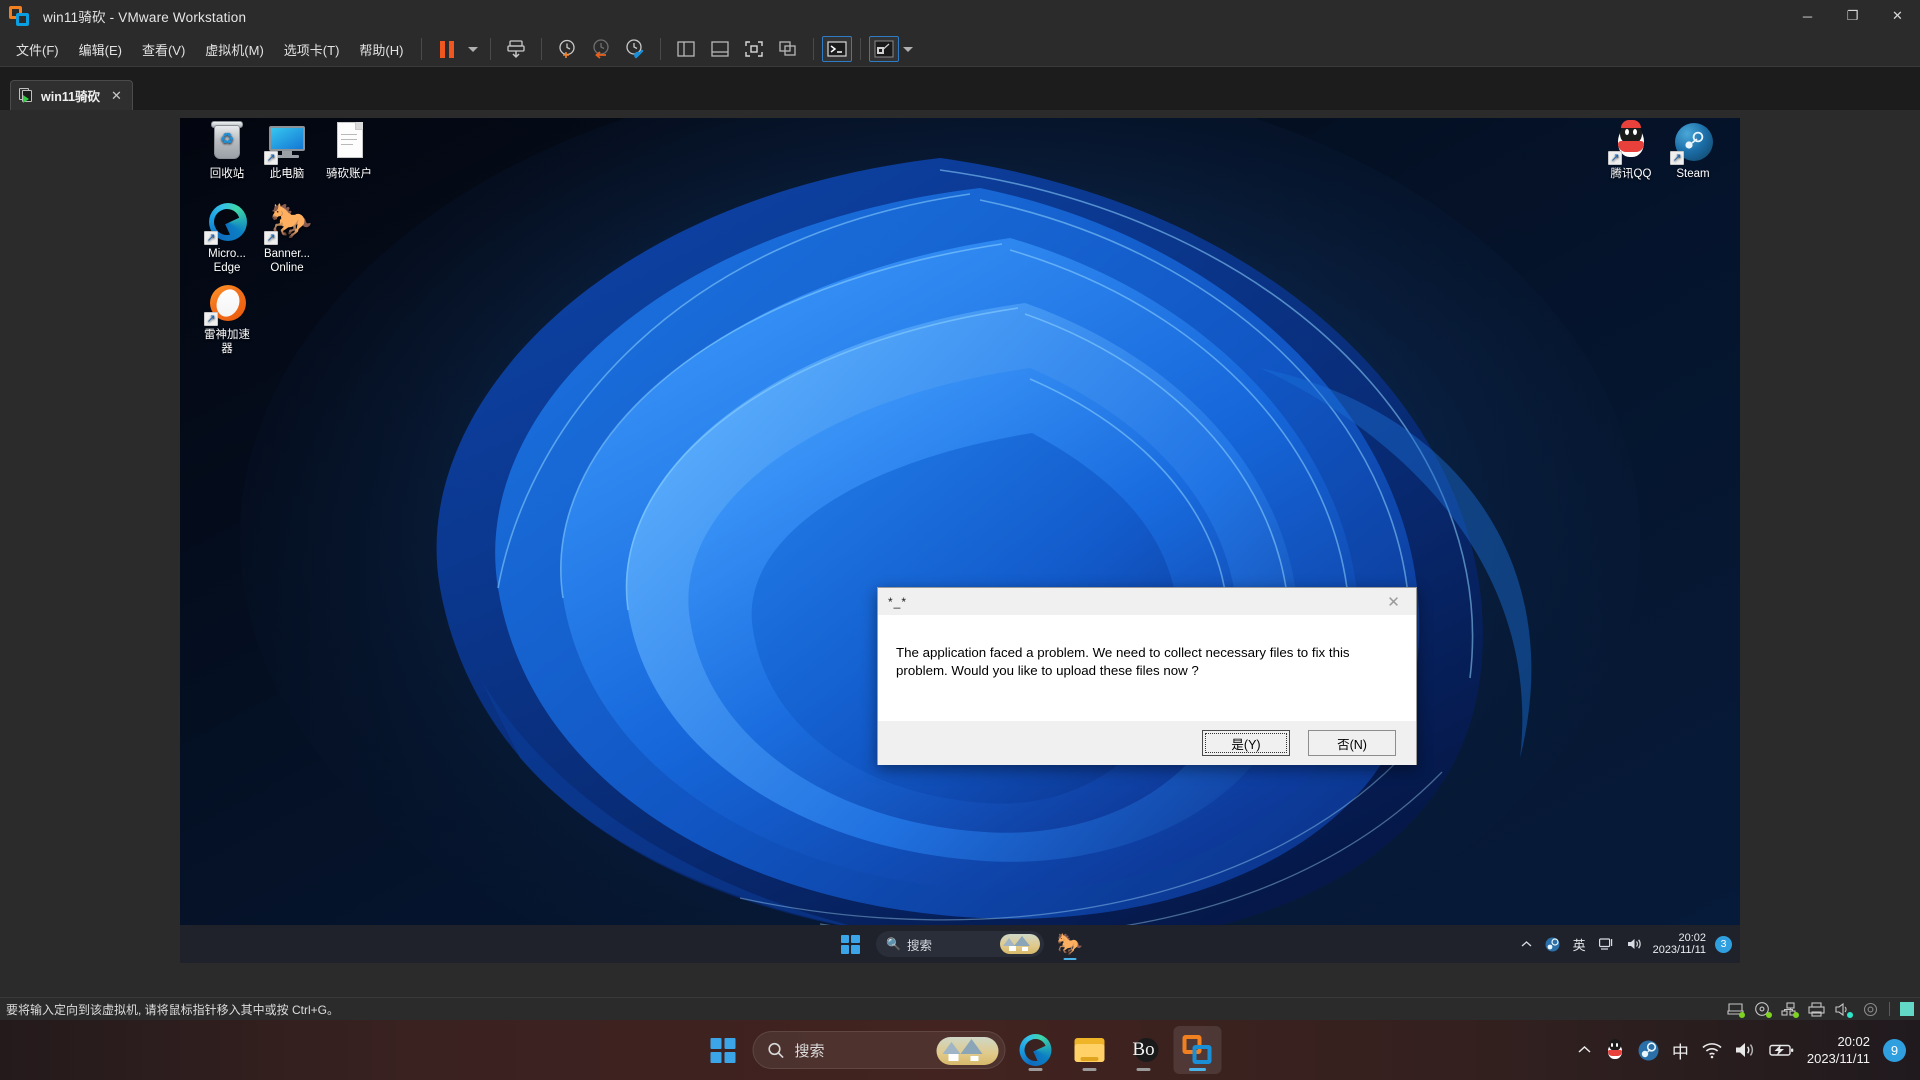  Describe the element at coordinates (1790, 1009) in the screenshot. I see `status-network-icon` at that location.